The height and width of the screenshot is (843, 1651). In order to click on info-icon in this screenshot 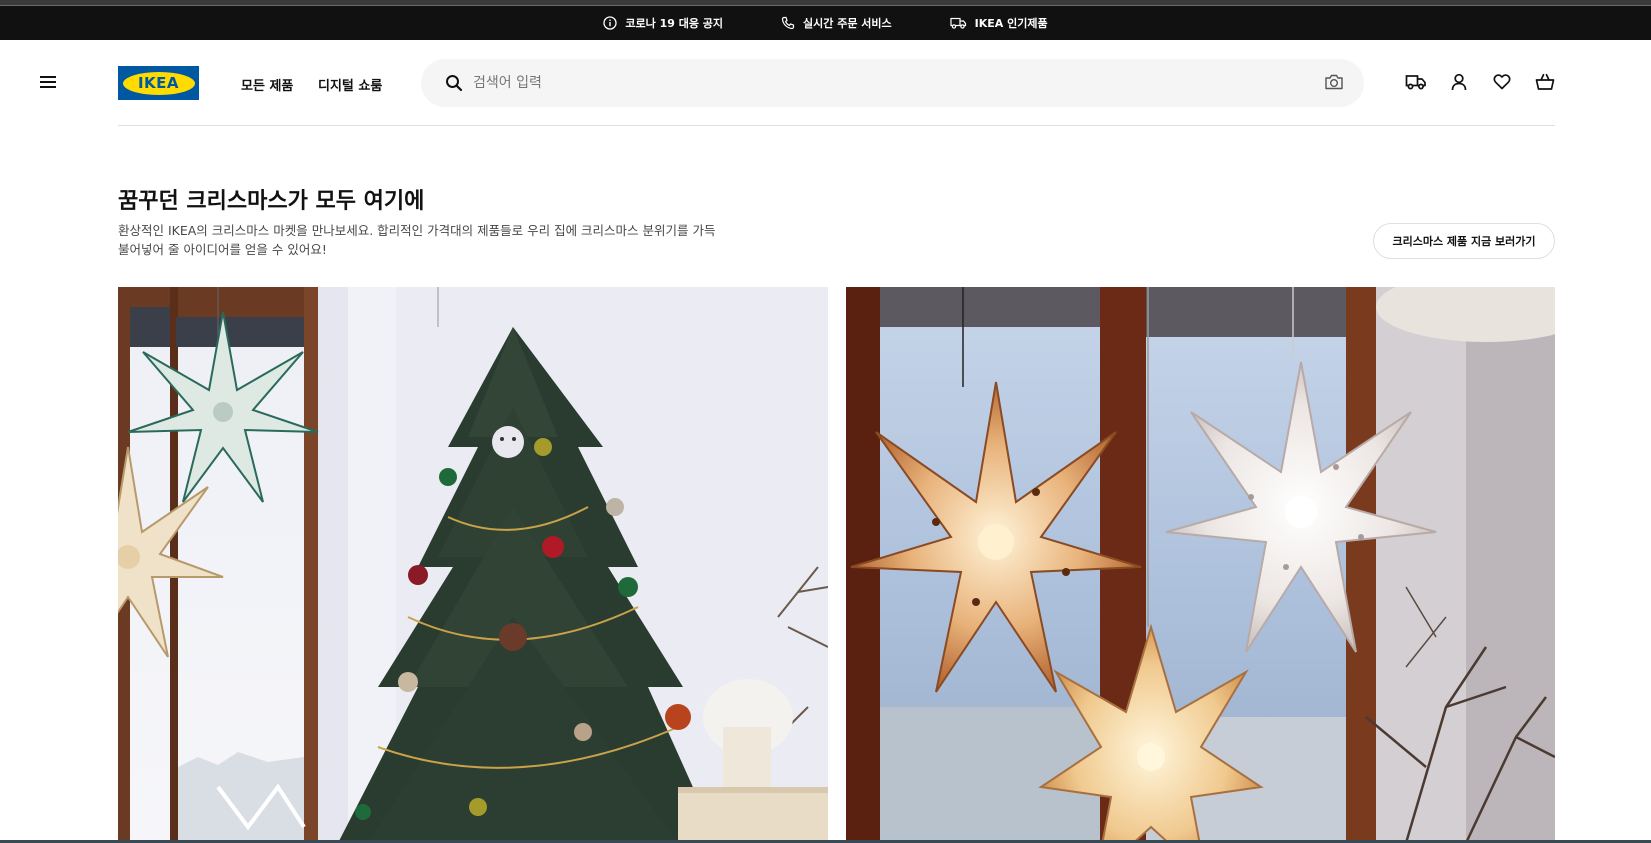, I will do `click(610, 23)`.